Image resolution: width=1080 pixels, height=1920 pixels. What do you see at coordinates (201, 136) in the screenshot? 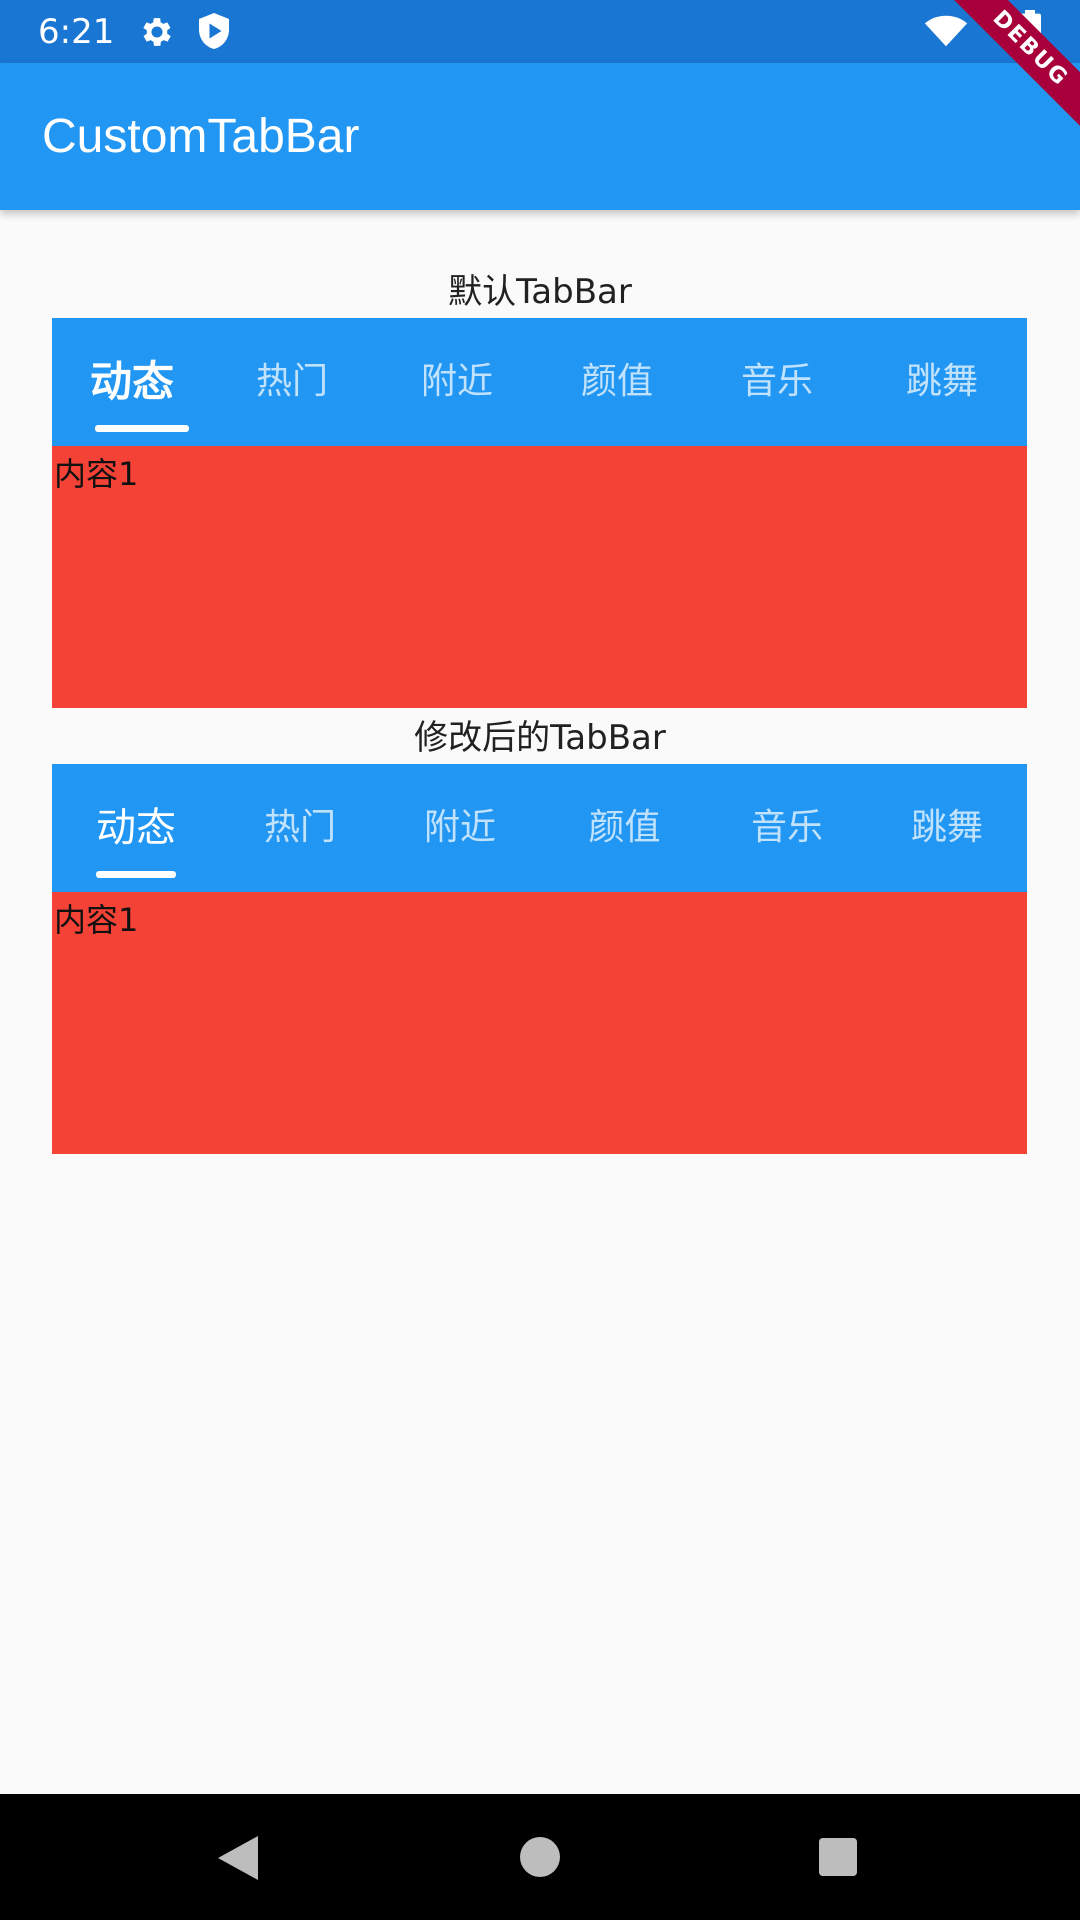
I see `app-title: CustomTabBar` at bounding box center [201, 136].